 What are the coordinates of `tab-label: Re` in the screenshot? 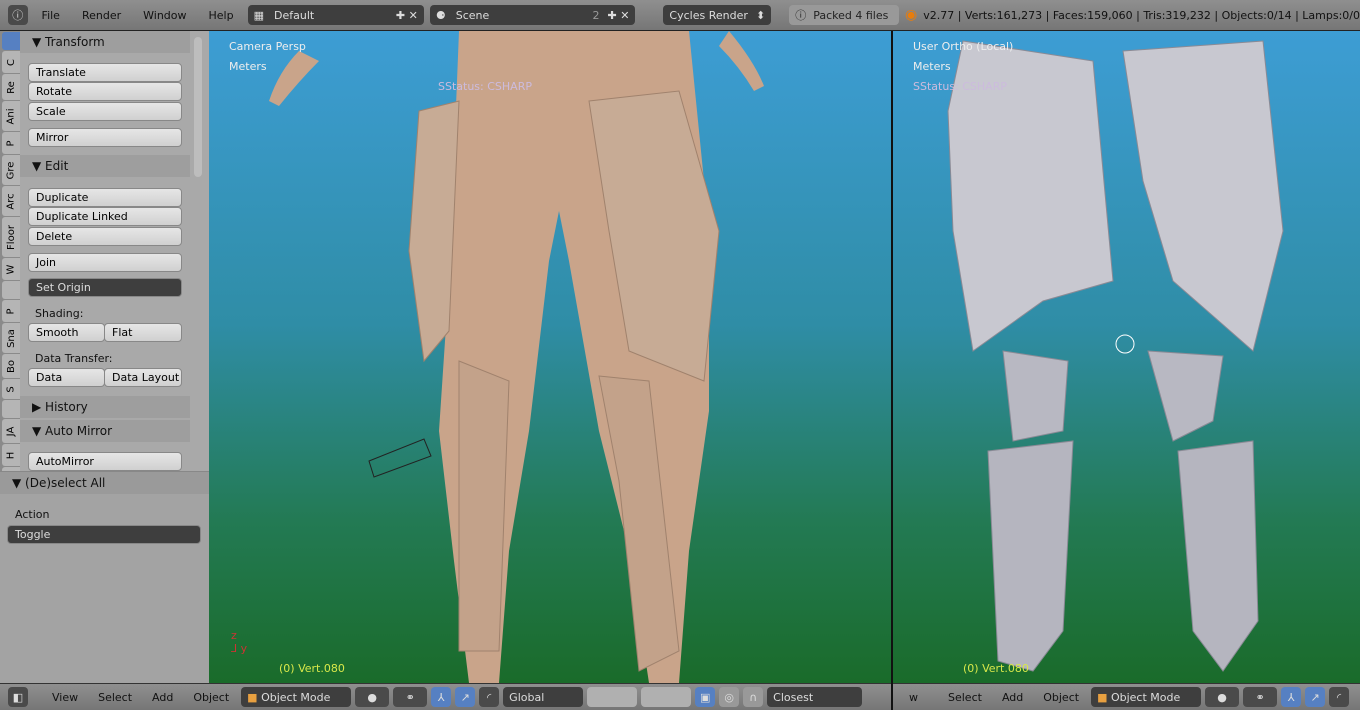 It's located at (11, 87).